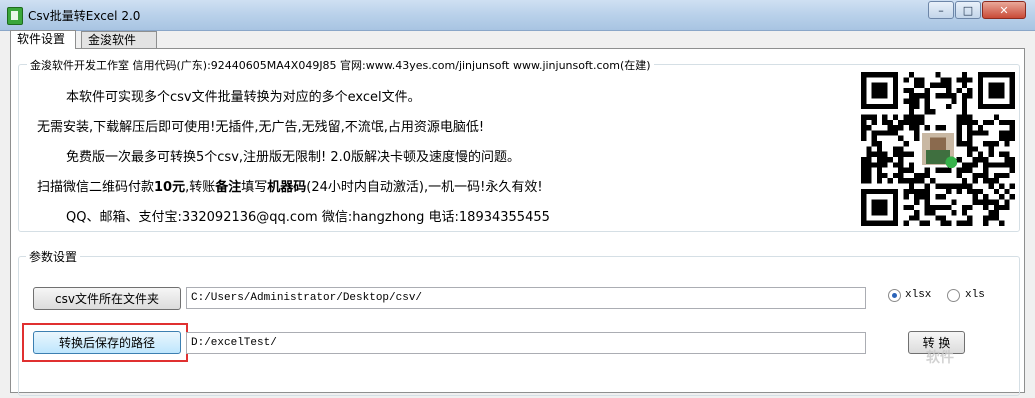 This screenshot has width=1035, height=398. Describe the element at coordinates (941, 10) in the screenshot. I see `minimize-button: –` at that location.